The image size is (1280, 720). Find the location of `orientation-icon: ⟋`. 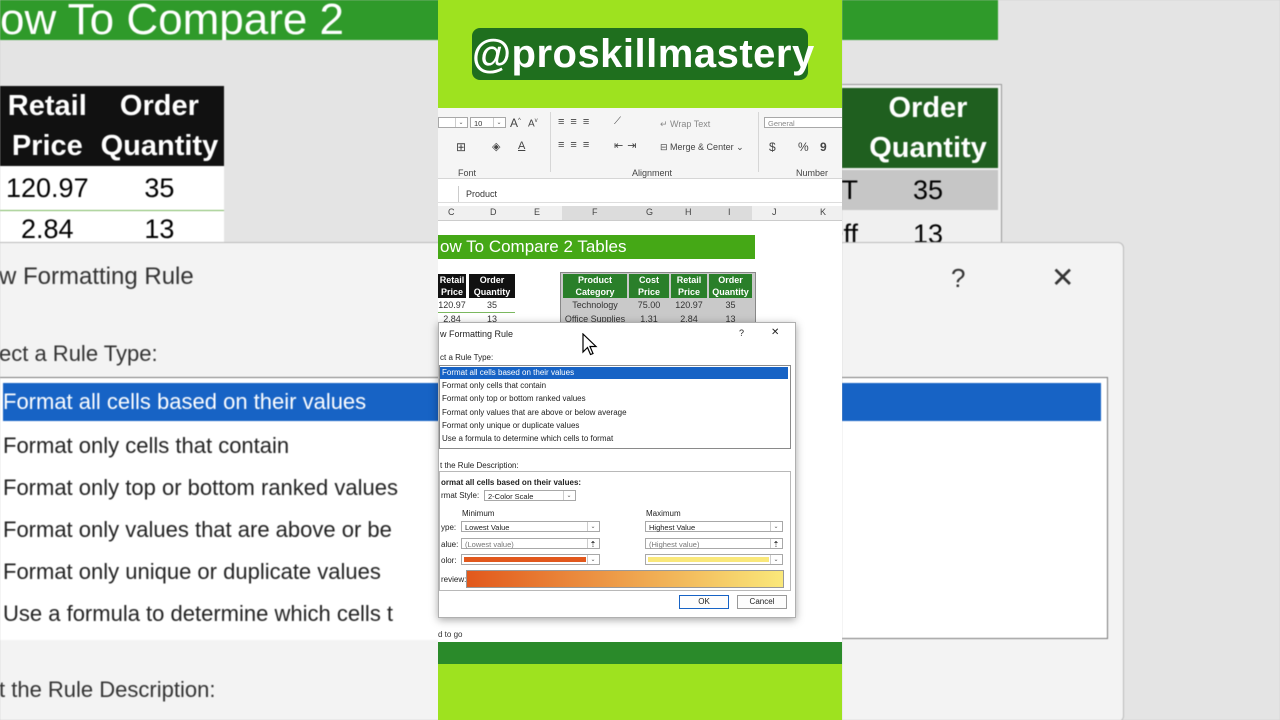

orientation-icon: ⟋ is located at coordinates (617, 121).